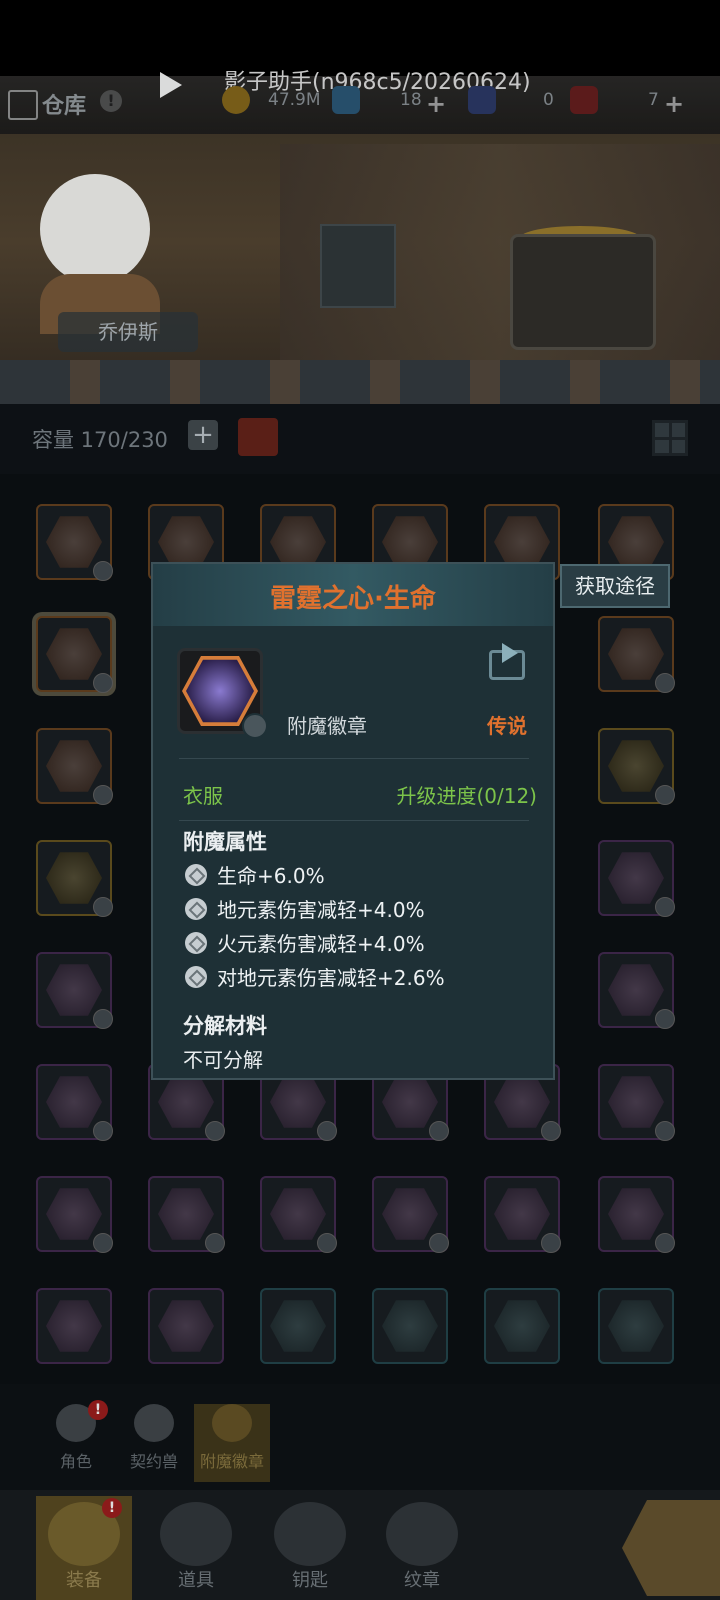 The height and width of the screenshot is (1600, 720). I want to click on tab-contract-beast: 契约兽, so click(154, 1443).